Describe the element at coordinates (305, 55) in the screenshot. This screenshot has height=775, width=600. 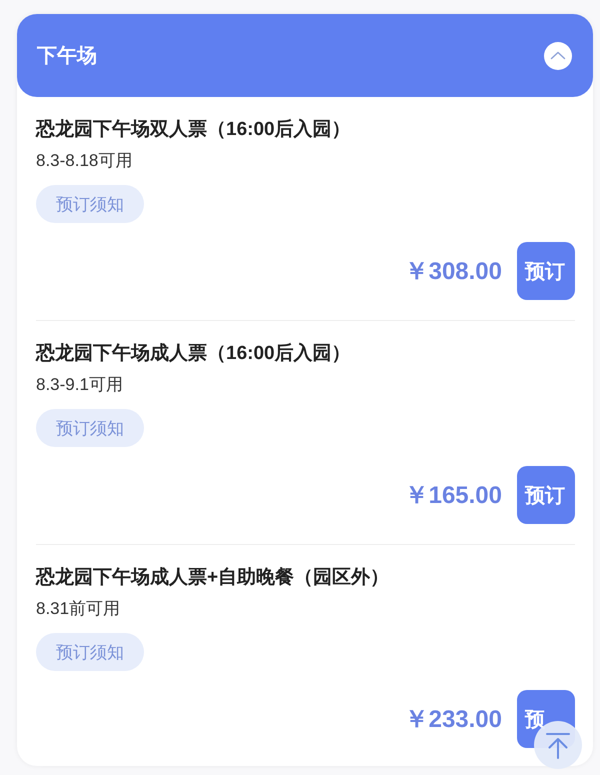
I see `section-header: 下午场` at that location.